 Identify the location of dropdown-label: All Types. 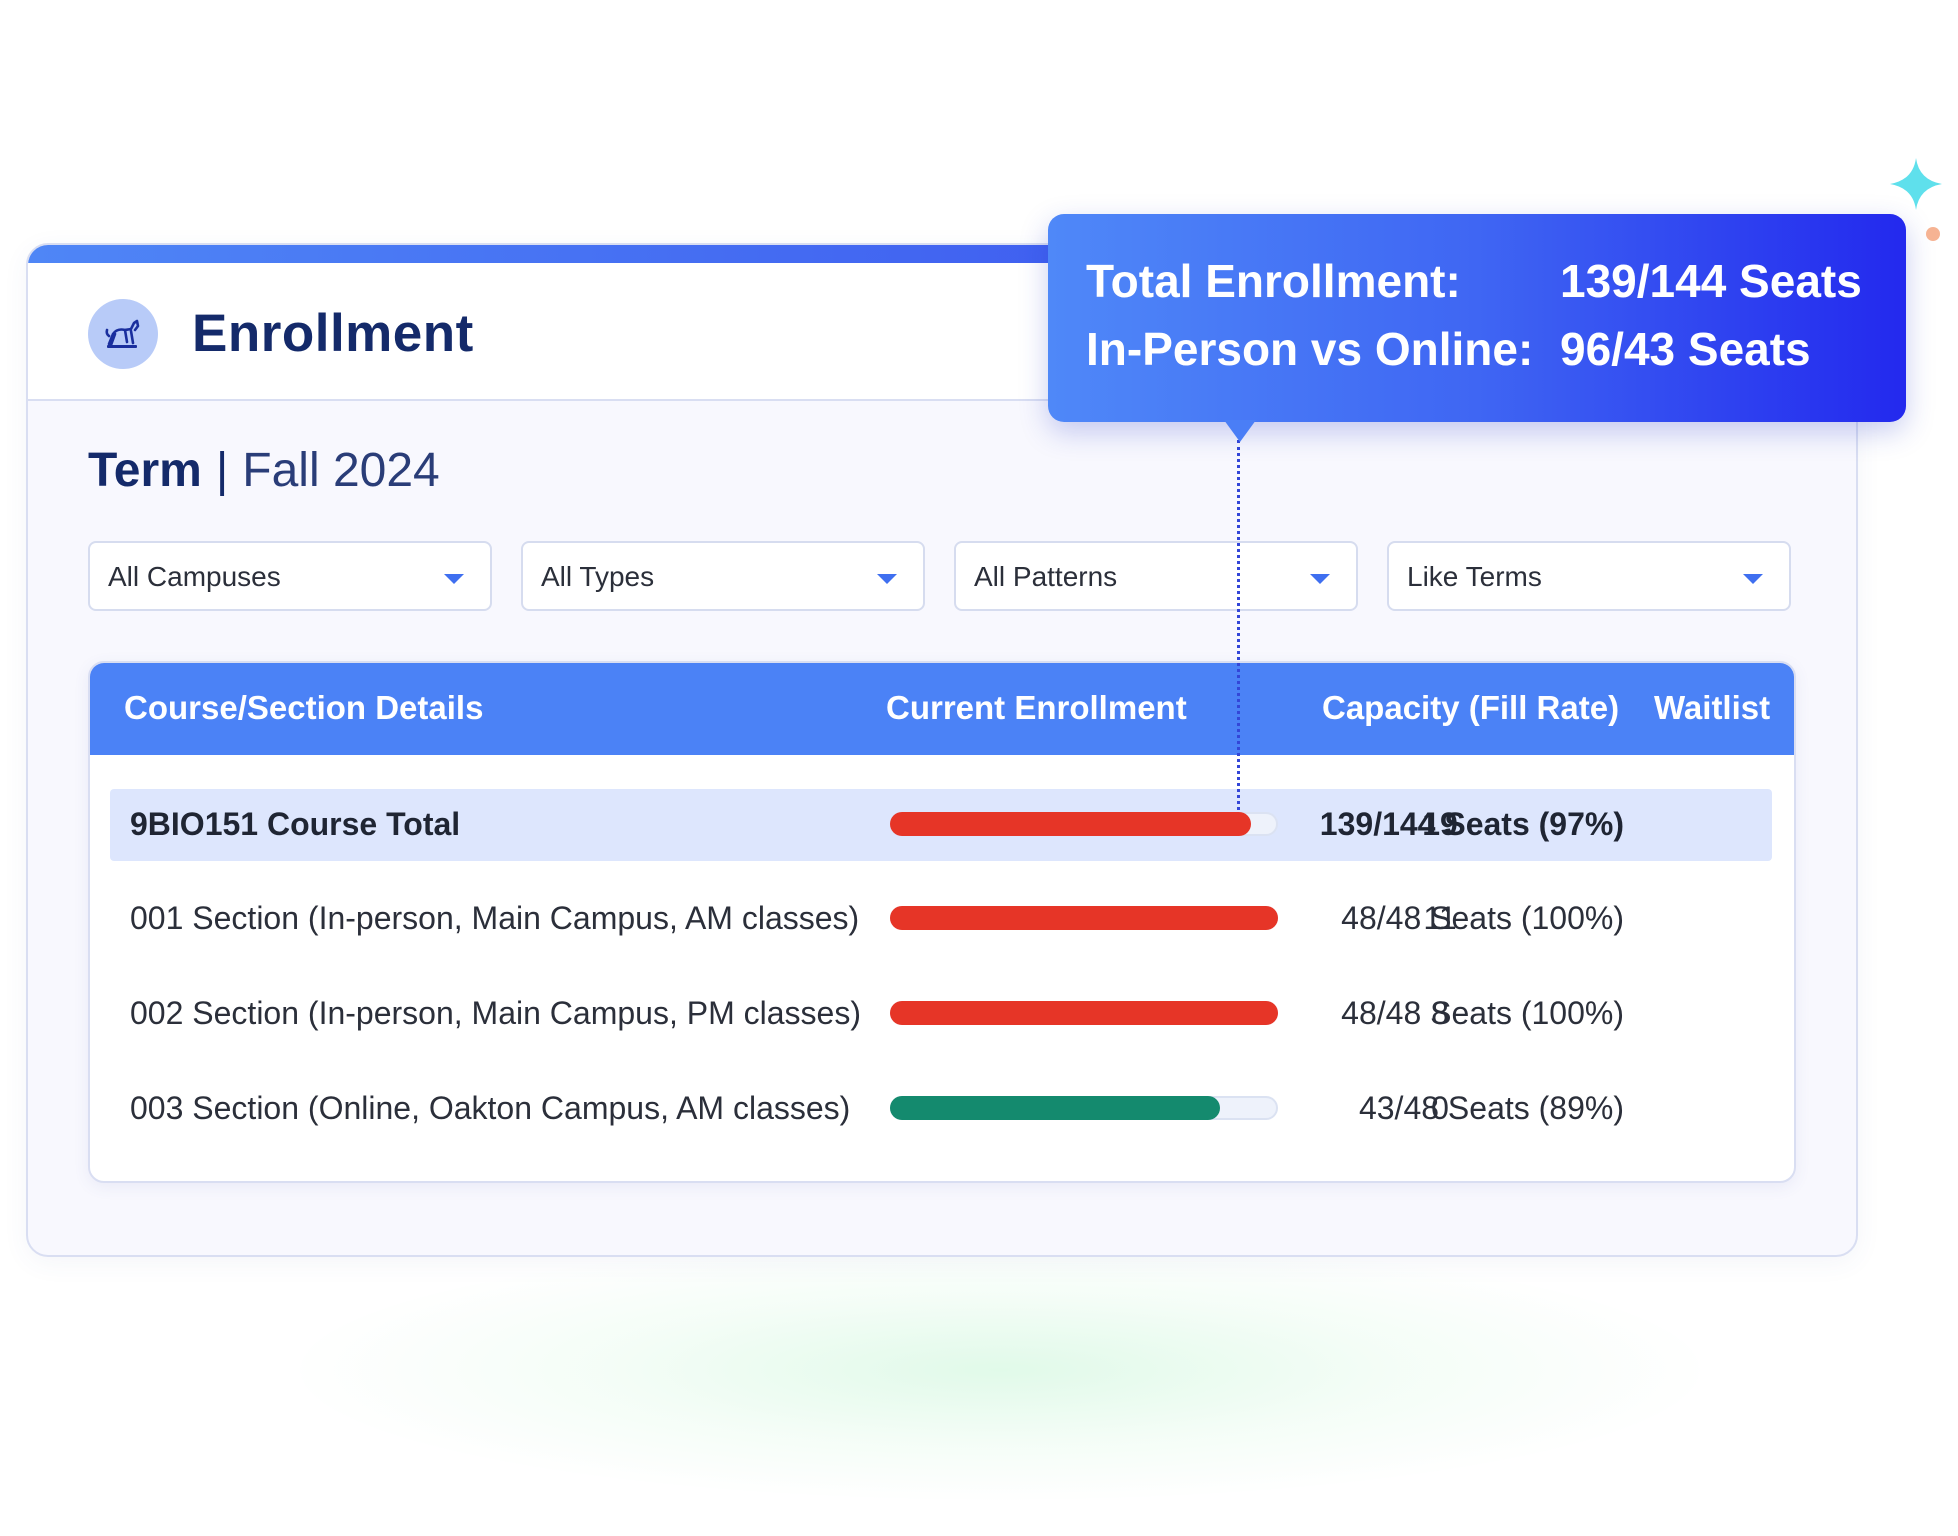
(598, 576).